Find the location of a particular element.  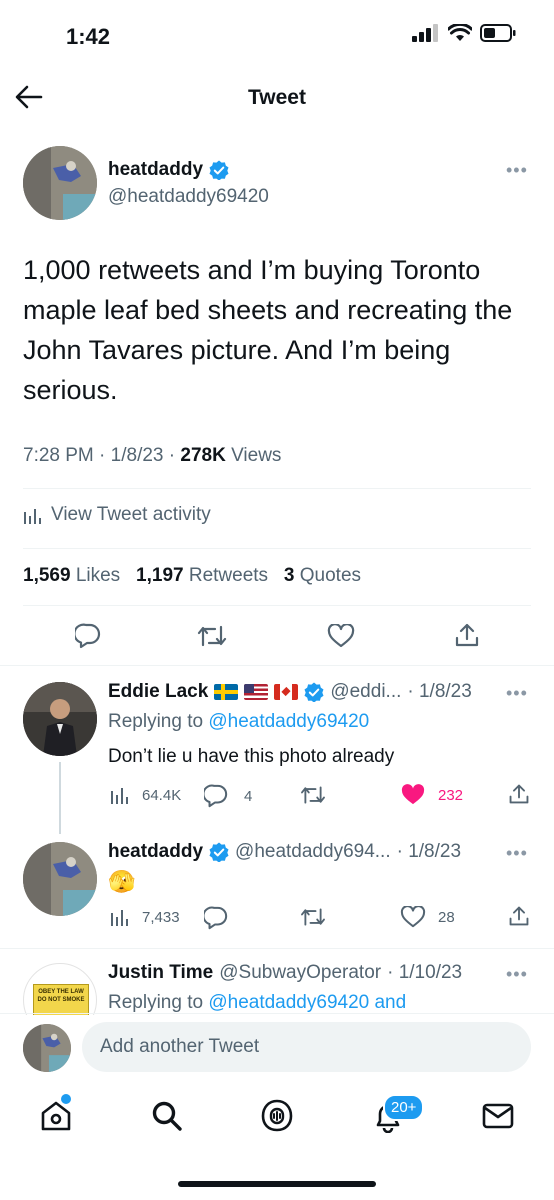

reply-button is located at coordinates (88, 636).